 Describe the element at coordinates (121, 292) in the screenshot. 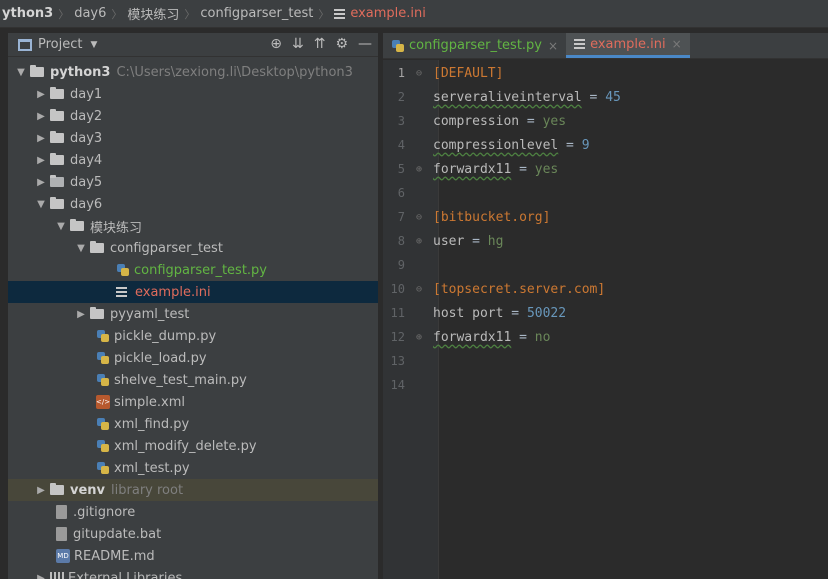

I see `ini-file-icon` at that location.